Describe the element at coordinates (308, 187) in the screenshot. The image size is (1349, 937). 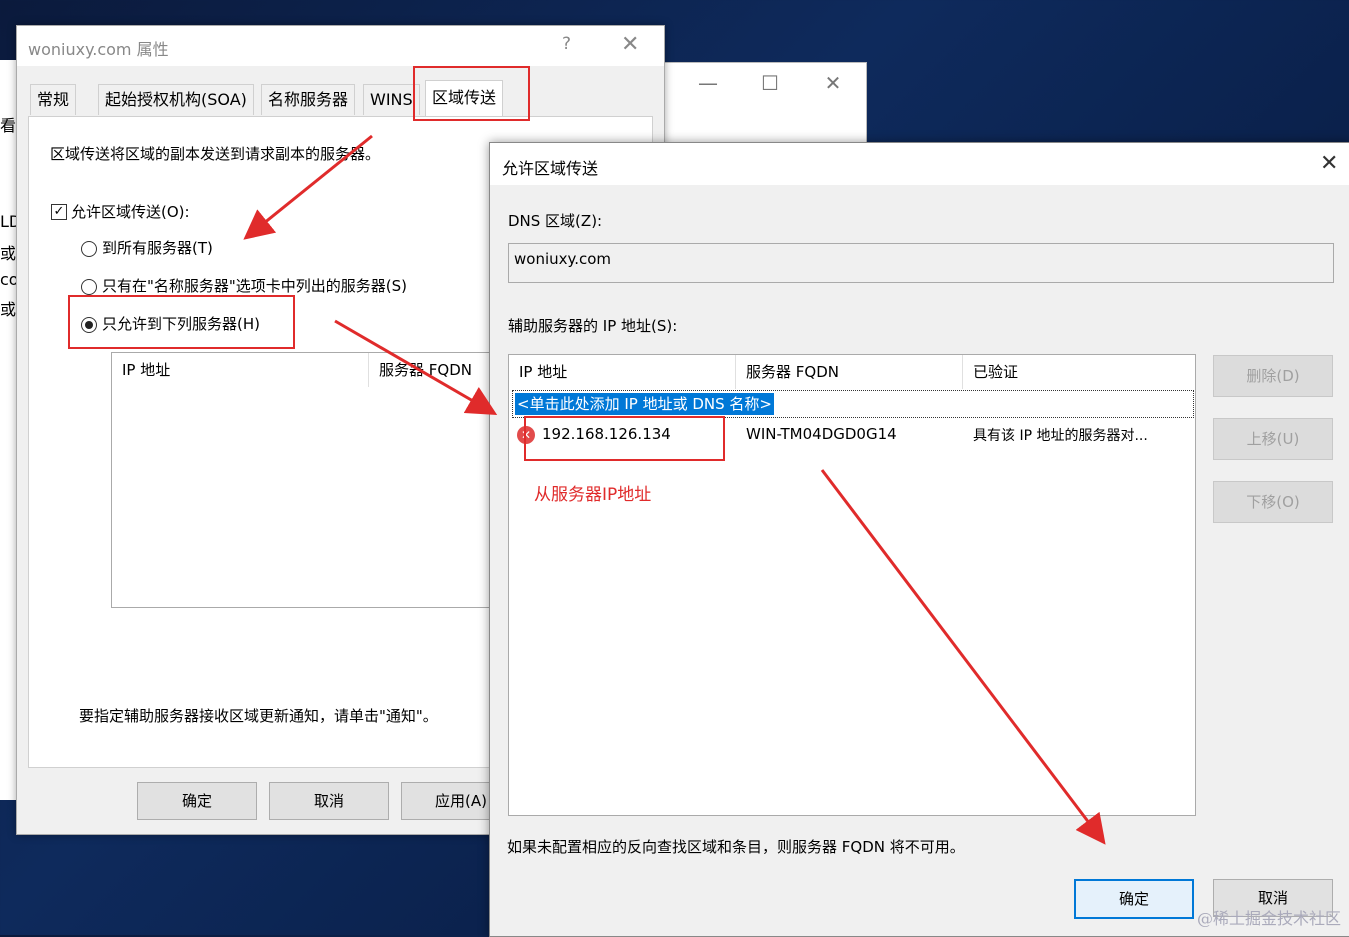
I see `arrow-to-radio` at that location.